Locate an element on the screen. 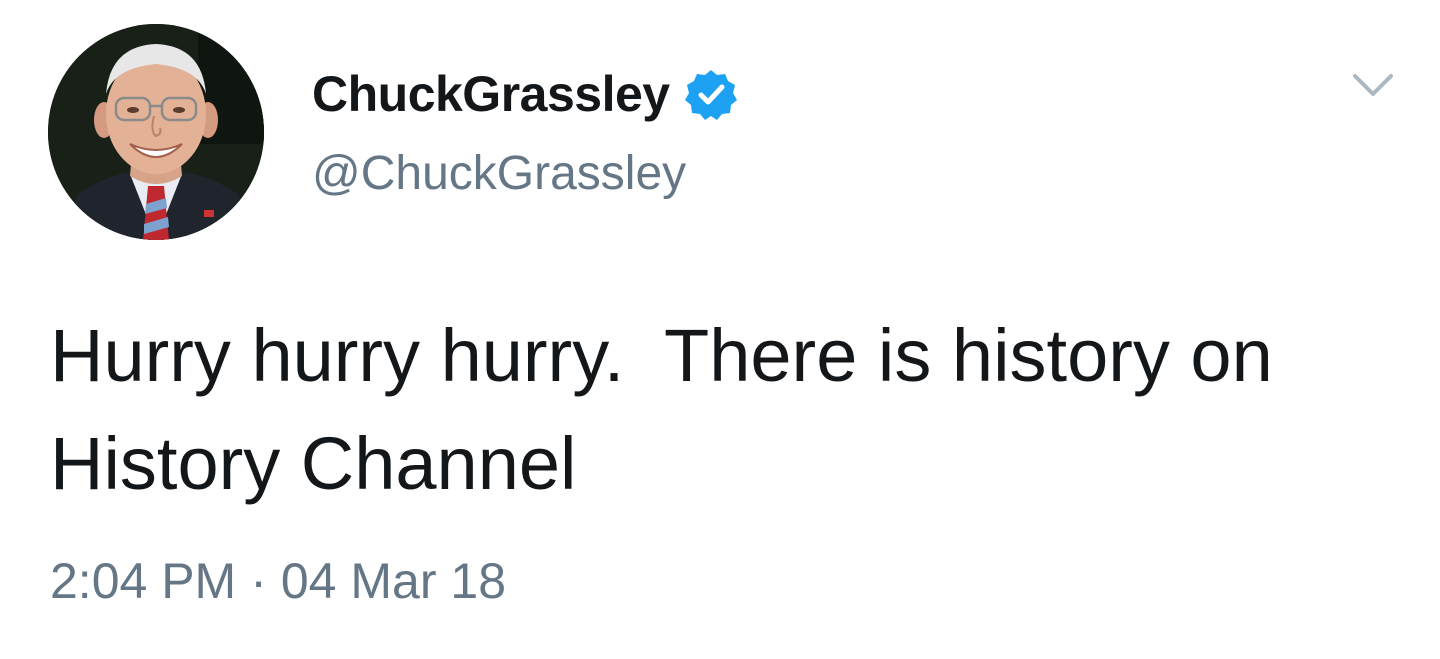 This screenshot has width=1440, height=659. display-name: ChuckGrassley is located at coordinates (491, 94).